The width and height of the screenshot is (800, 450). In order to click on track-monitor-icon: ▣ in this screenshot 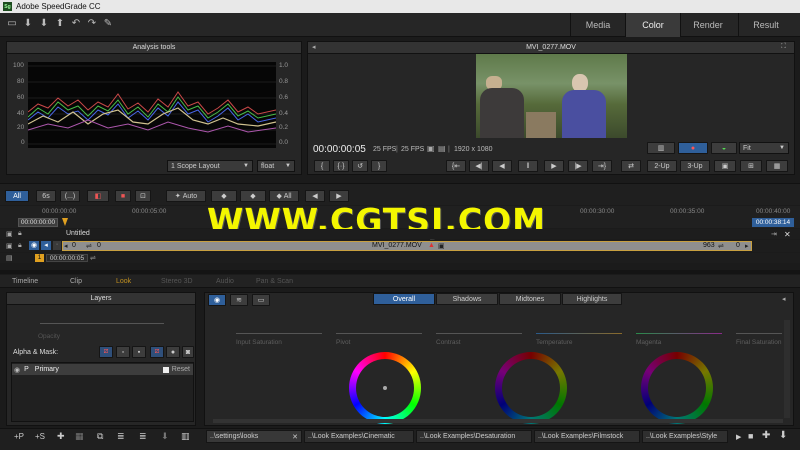, I will do `click(9, 246)`.